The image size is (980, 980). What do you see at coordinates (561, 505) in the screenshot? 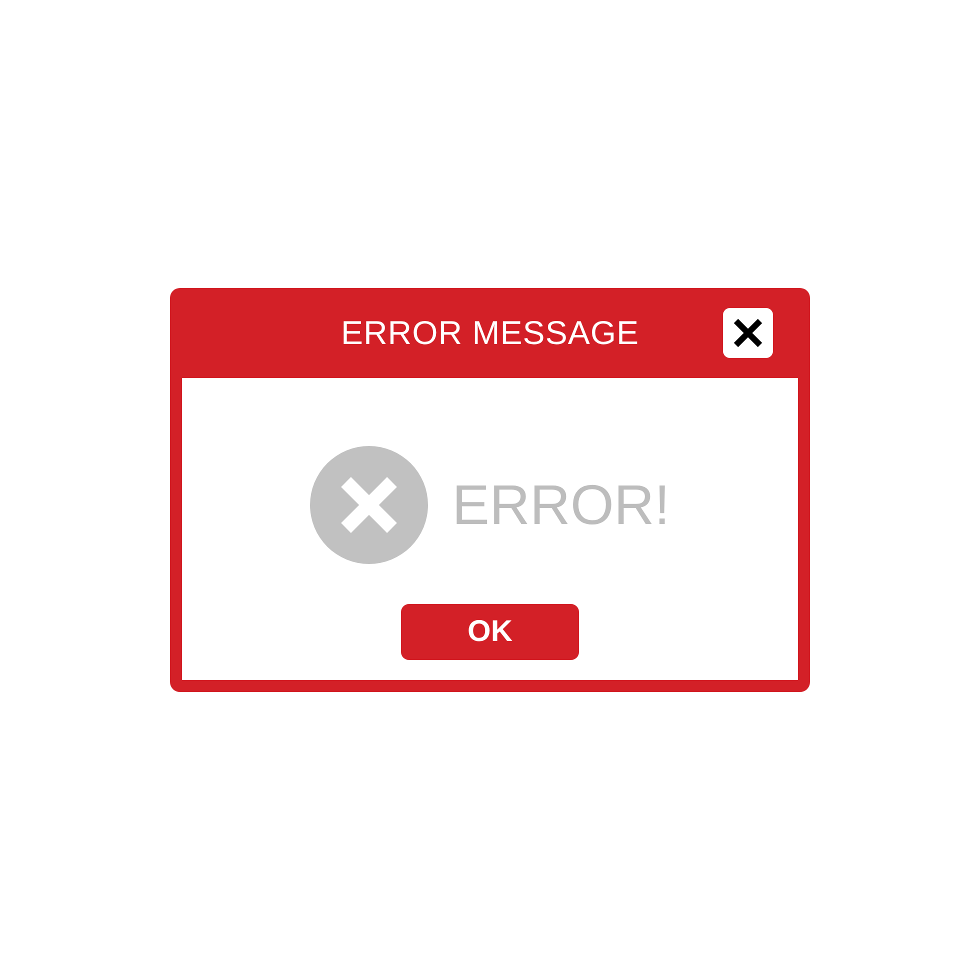
I see `error-message: ERROR!` at bounding box center [561, 505].